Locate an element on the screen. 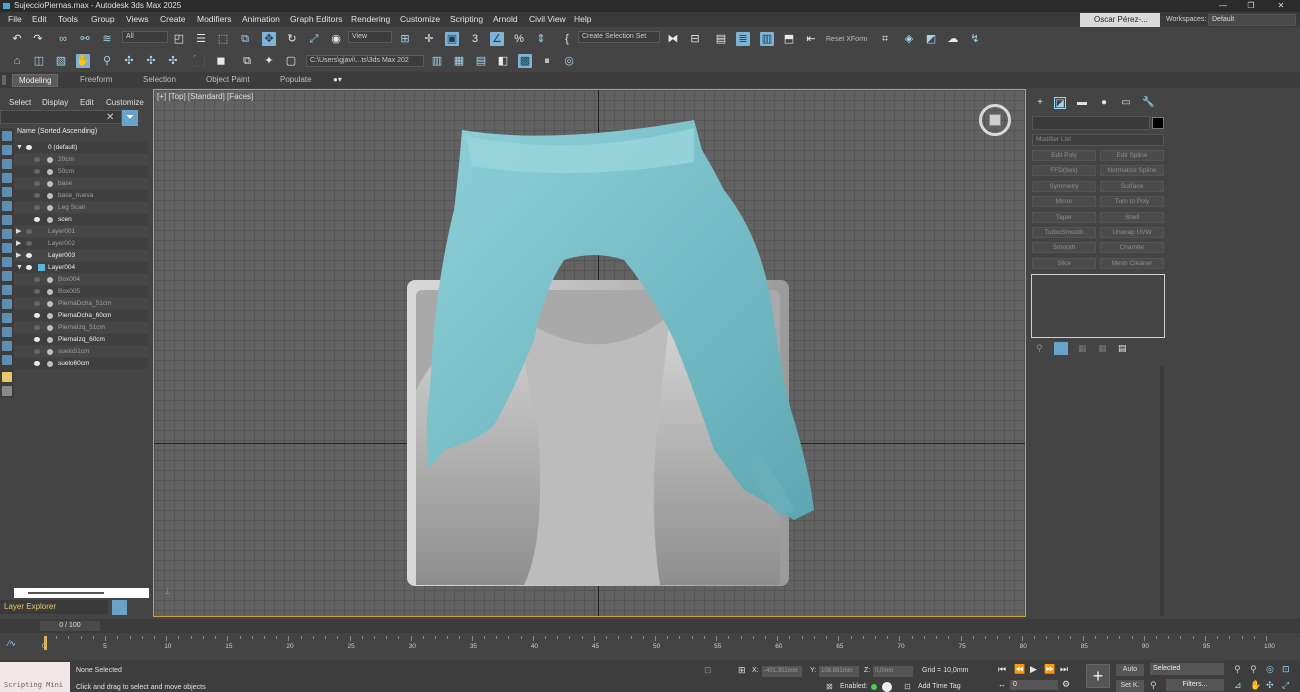 The height and width of the screenshot is (692, 1300). tree-row: Box004 is located at coordinates (81, 279).